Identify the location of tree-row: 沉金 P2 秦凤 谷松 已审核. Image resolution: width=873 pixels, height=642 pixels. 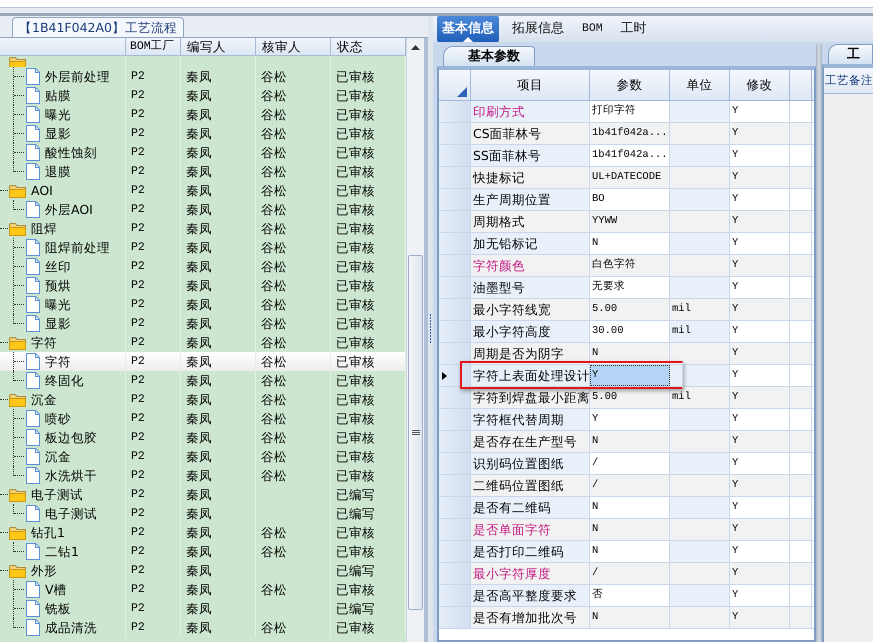
(203, 399).